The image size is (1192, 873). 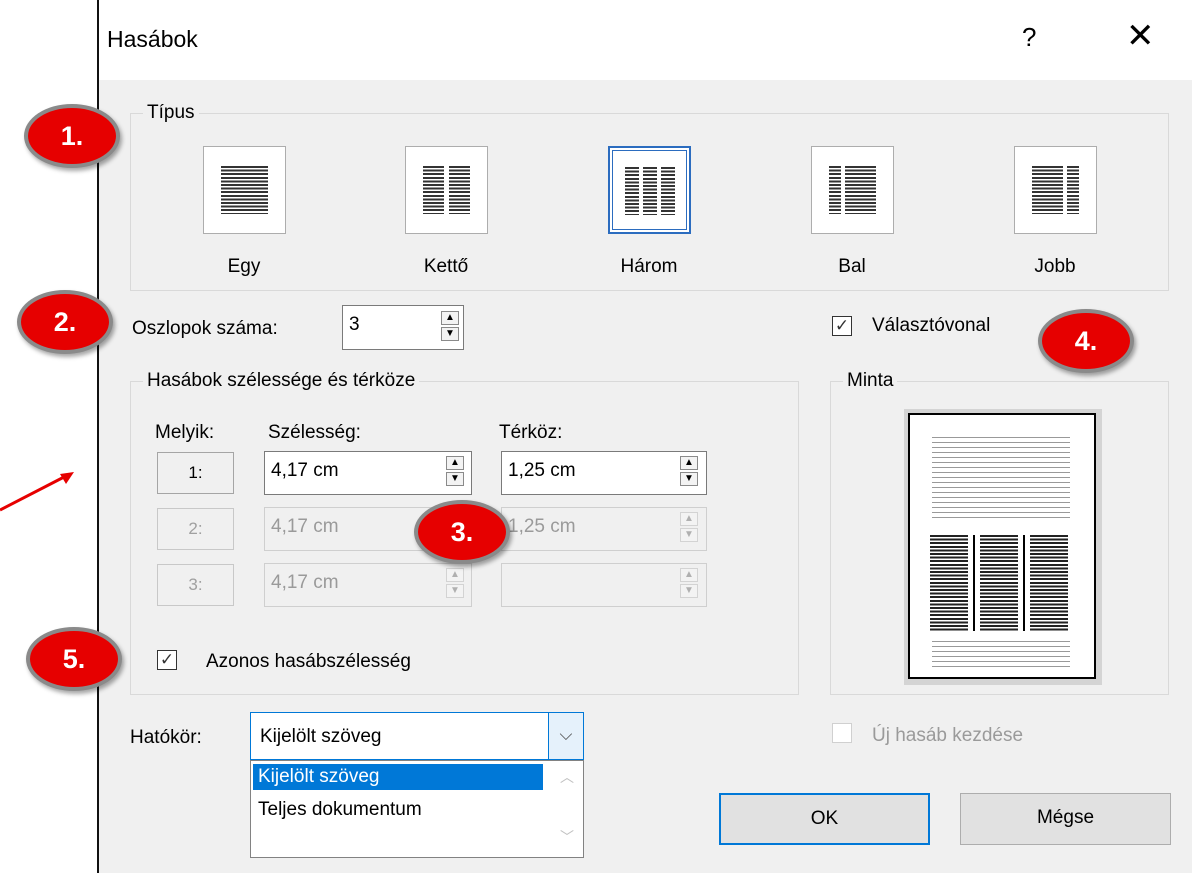 I want to click on preset-left-icon-narrow, so click(x=835, y=190).